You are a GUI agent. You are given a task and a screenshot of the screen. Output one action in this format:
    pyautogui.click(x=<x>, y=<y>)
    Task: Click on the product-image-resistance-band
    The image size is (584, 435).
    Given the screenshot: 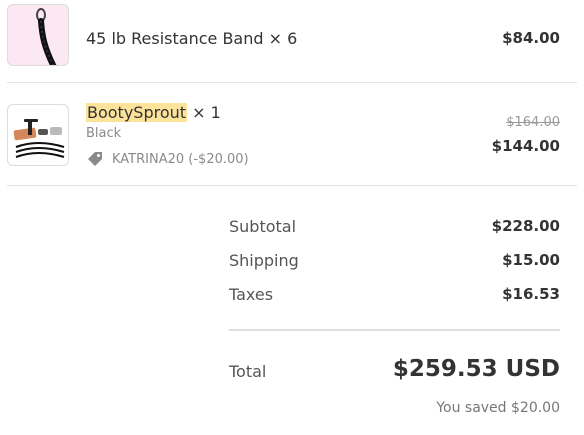 What is the action you would take?
    pyautogui.click(x=38, y=35)
    